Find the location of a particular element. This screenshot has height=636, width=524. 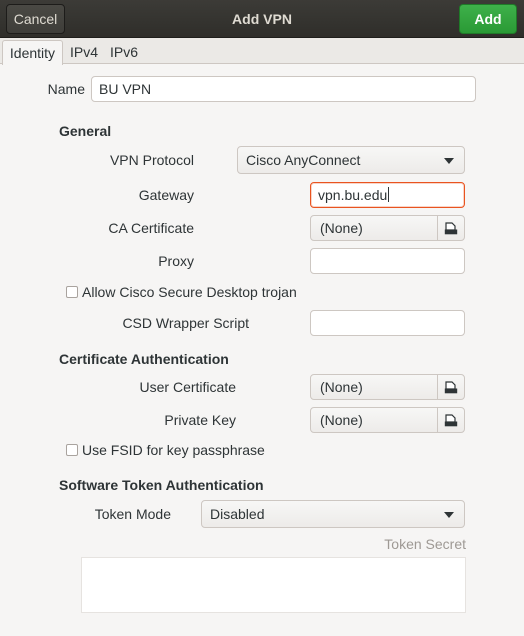

name-label: Name is located at coordinates (66, 89).